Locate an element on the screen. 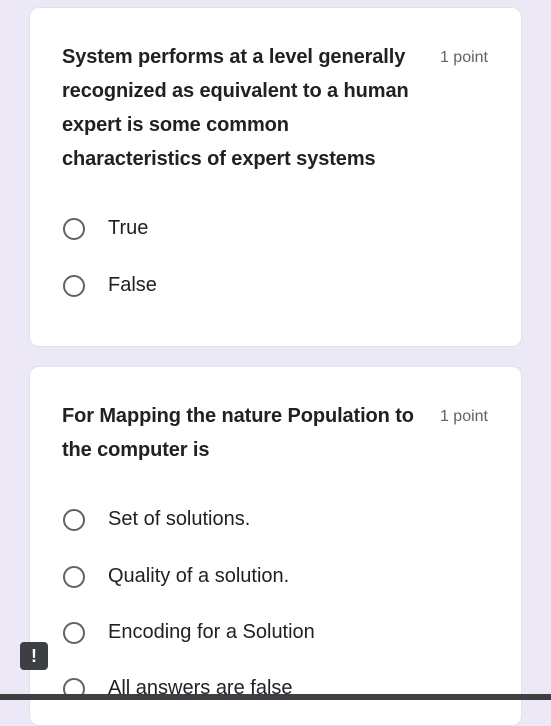  option-set-of-solutions: Set of solutions. is located at coordinates (156, 519).